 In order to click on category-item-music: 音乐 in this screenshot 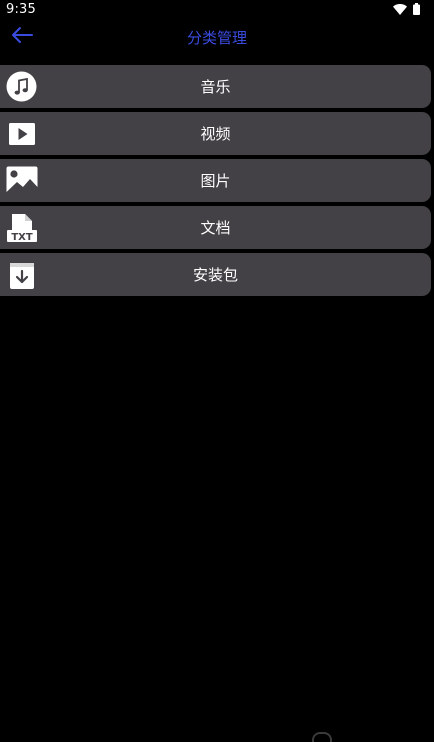, I will do `click(215, 86)`.